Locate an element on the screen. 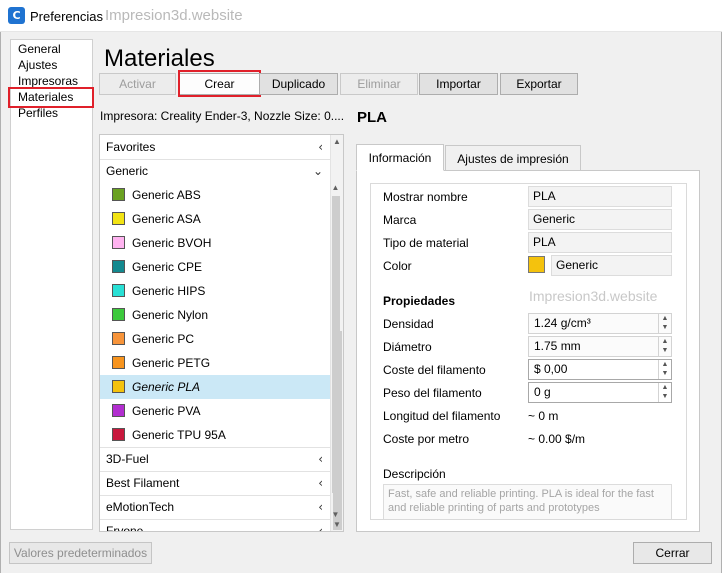 The width and height of the screenshot is (722, 573). exportar-button: Exportar is located at coordinates (539, 84).